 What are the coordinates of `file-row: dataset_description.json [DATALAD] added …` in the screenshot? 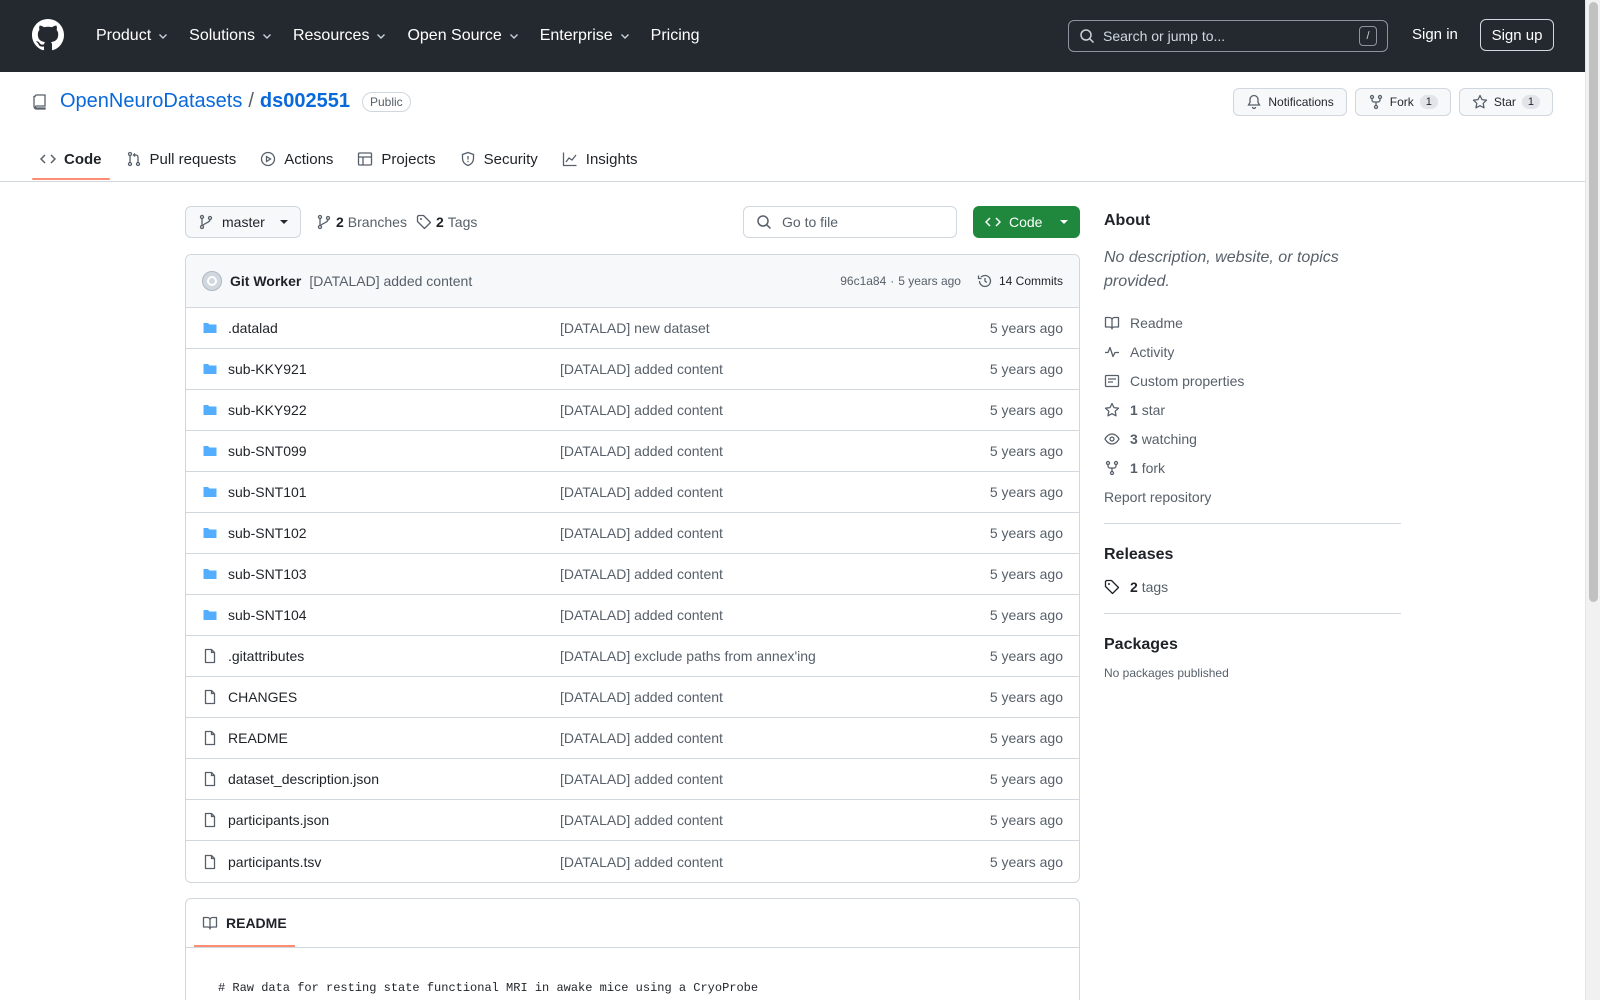 It's located at (632, 779).